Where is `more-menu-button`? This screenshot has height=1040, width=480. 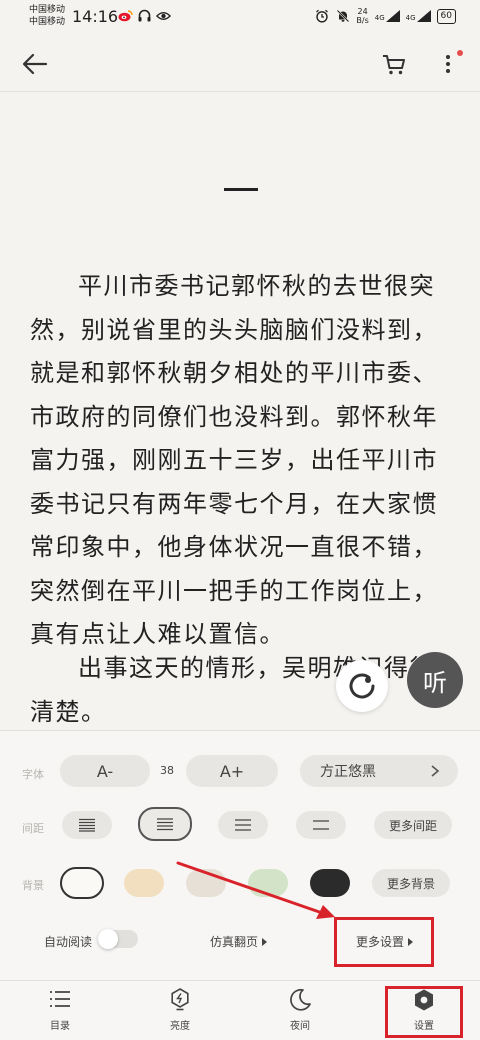
more-menu-button is located at coordinates (448, 64).